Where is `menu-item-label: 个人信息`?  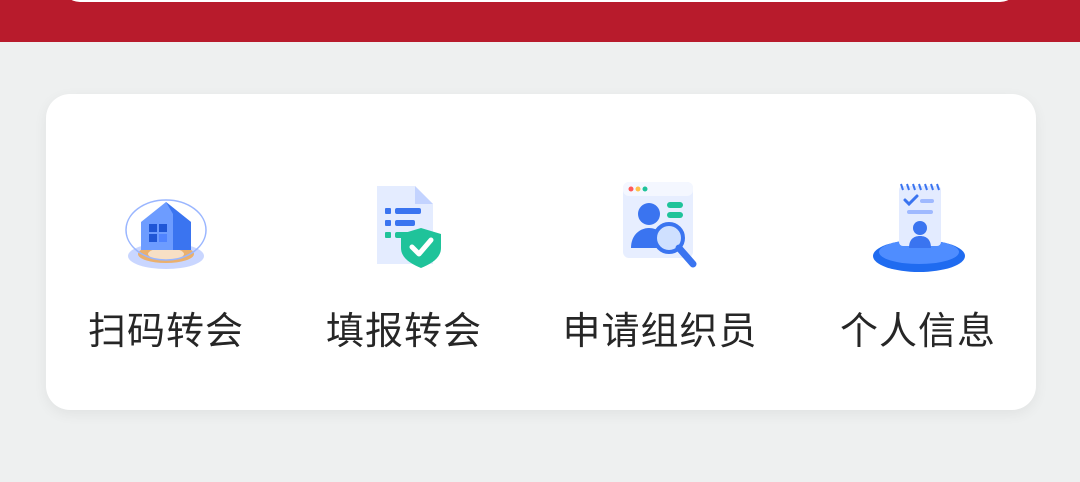
menu-item-label: 个人信息 is located at coordinates (917, 331).